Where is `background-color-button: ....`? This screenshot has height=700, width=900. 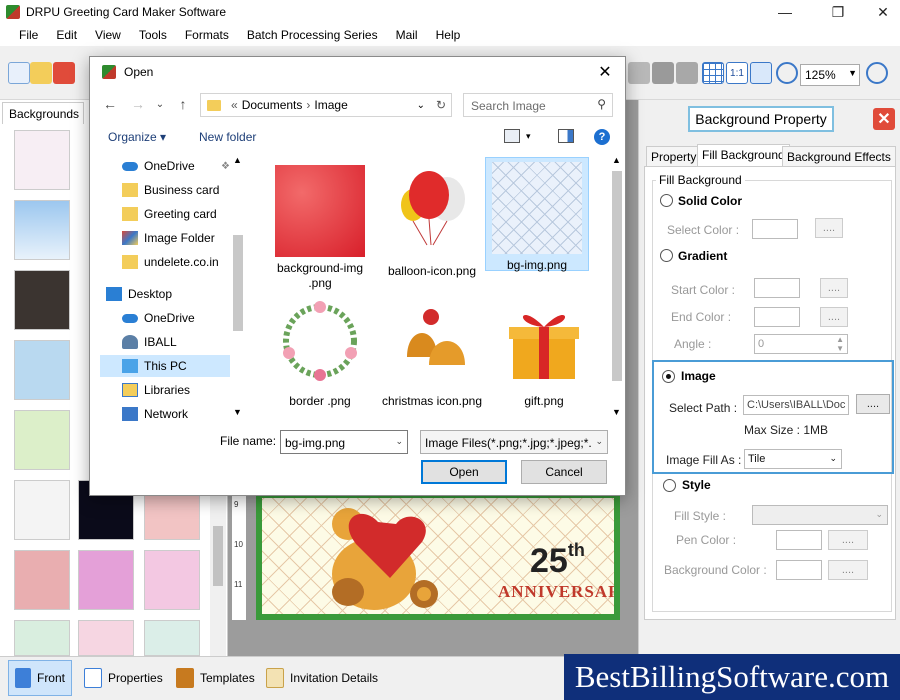
background-color-button: .... is located at coordinates (848, 570).